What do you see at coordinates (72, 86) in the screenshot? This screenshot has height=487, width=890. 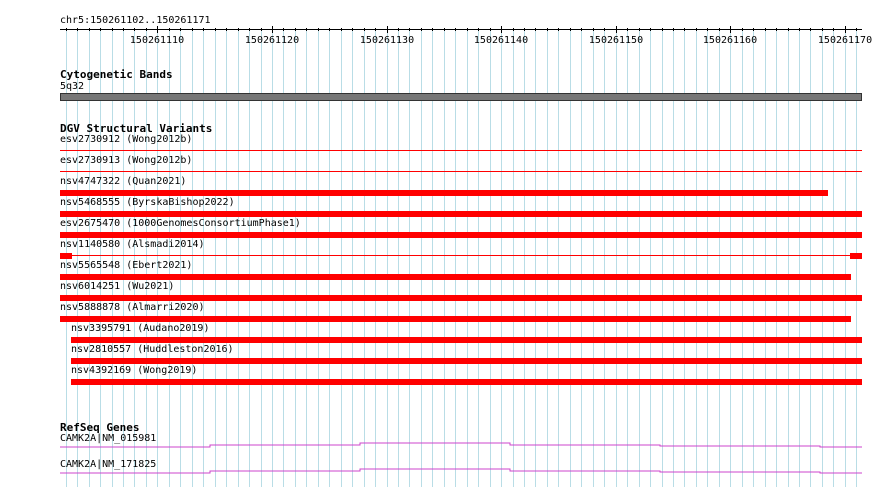 I see `cytoband-name: 5q32` at bounding box center [72, 86].